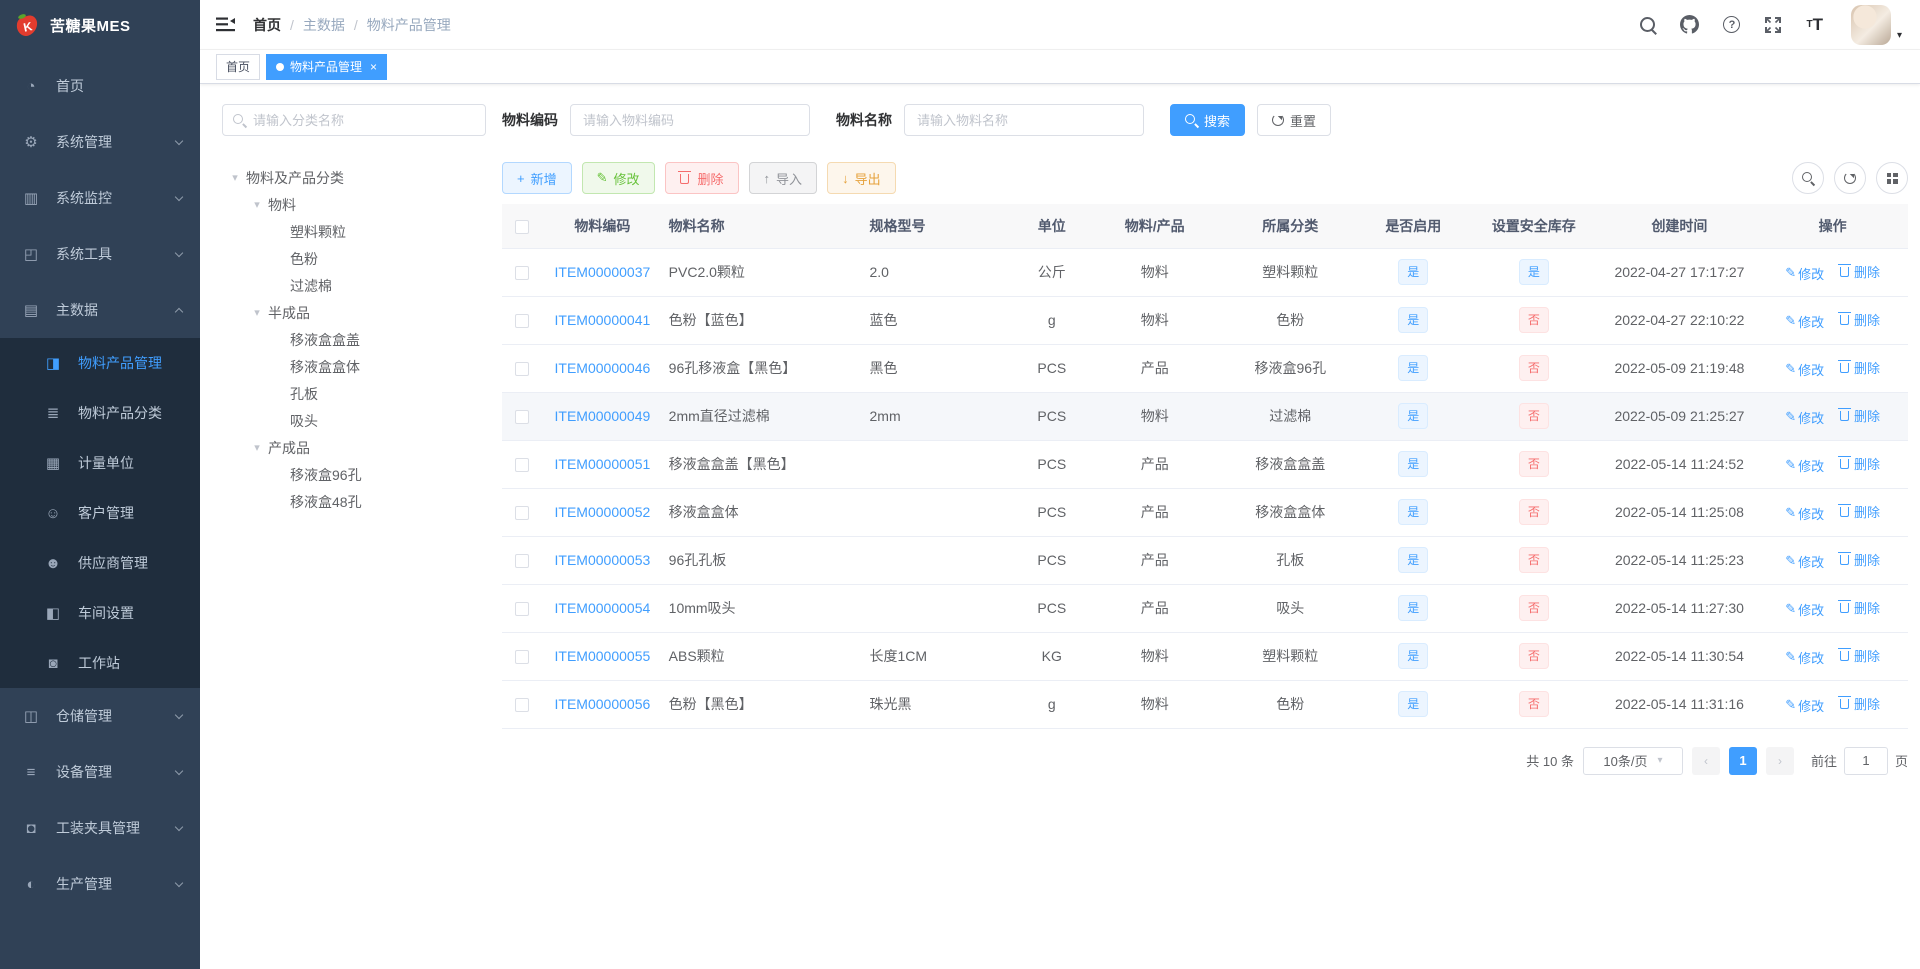 This screenshot has height=969, width=1920. Describe the element at coordinates (1773, 25) in the screenshot. I see `fullscreen-icon` at that location.